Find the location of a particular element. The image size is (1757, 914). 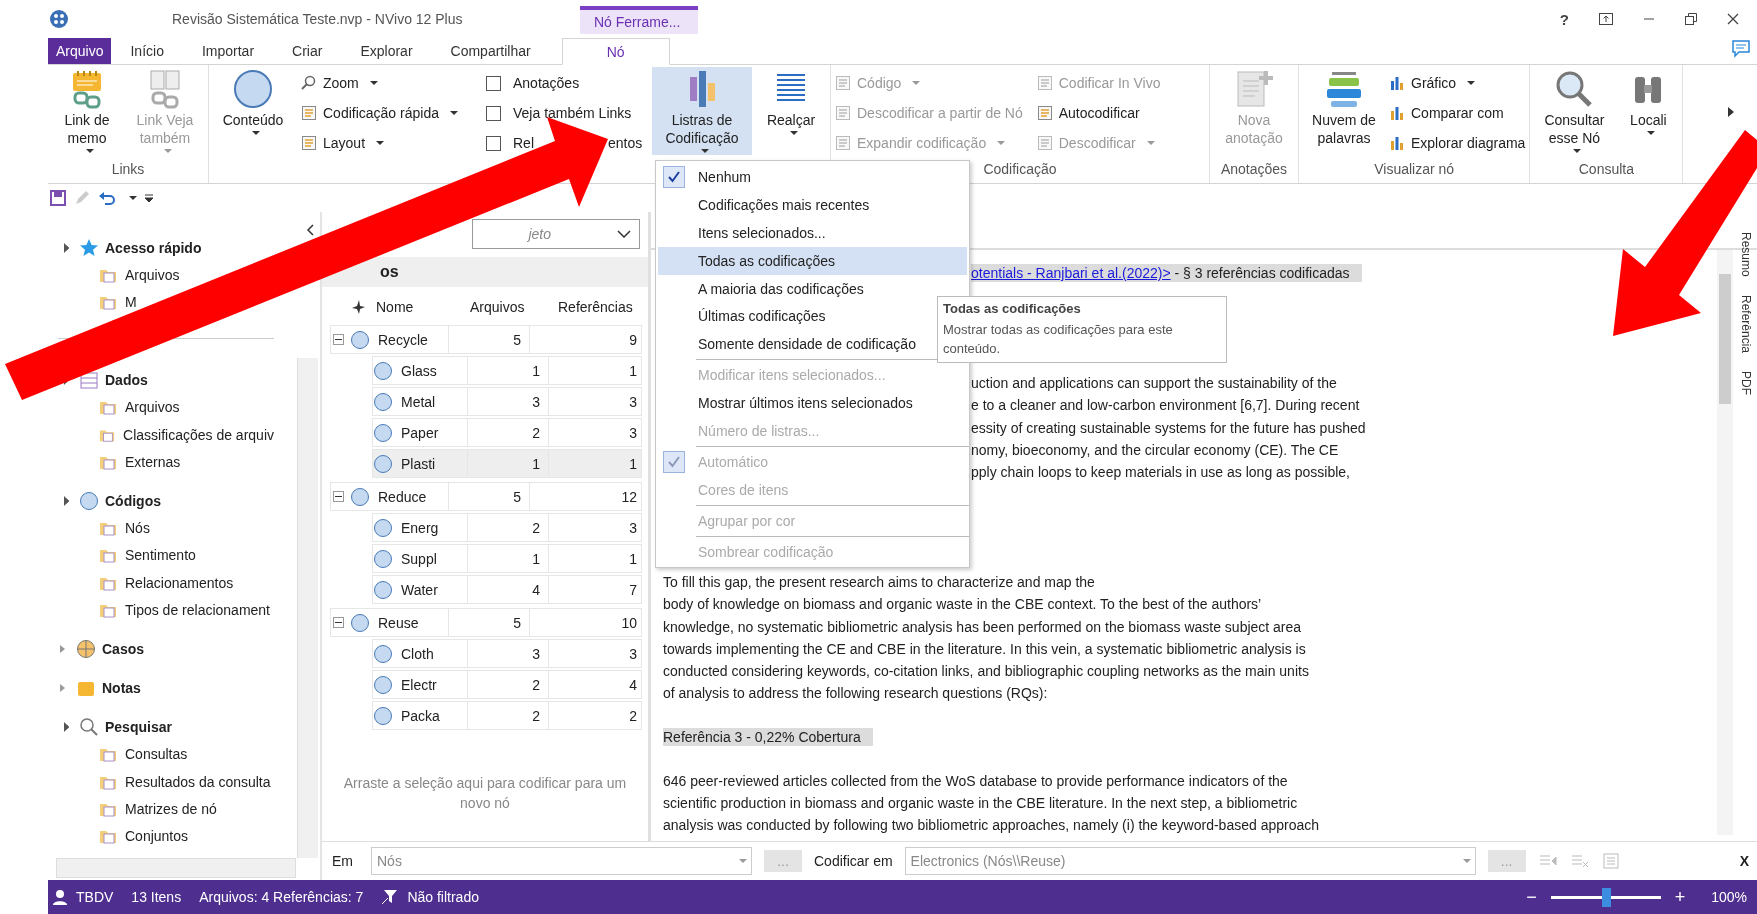

ribbon-display-icon is located at coordinates (1606, 19).